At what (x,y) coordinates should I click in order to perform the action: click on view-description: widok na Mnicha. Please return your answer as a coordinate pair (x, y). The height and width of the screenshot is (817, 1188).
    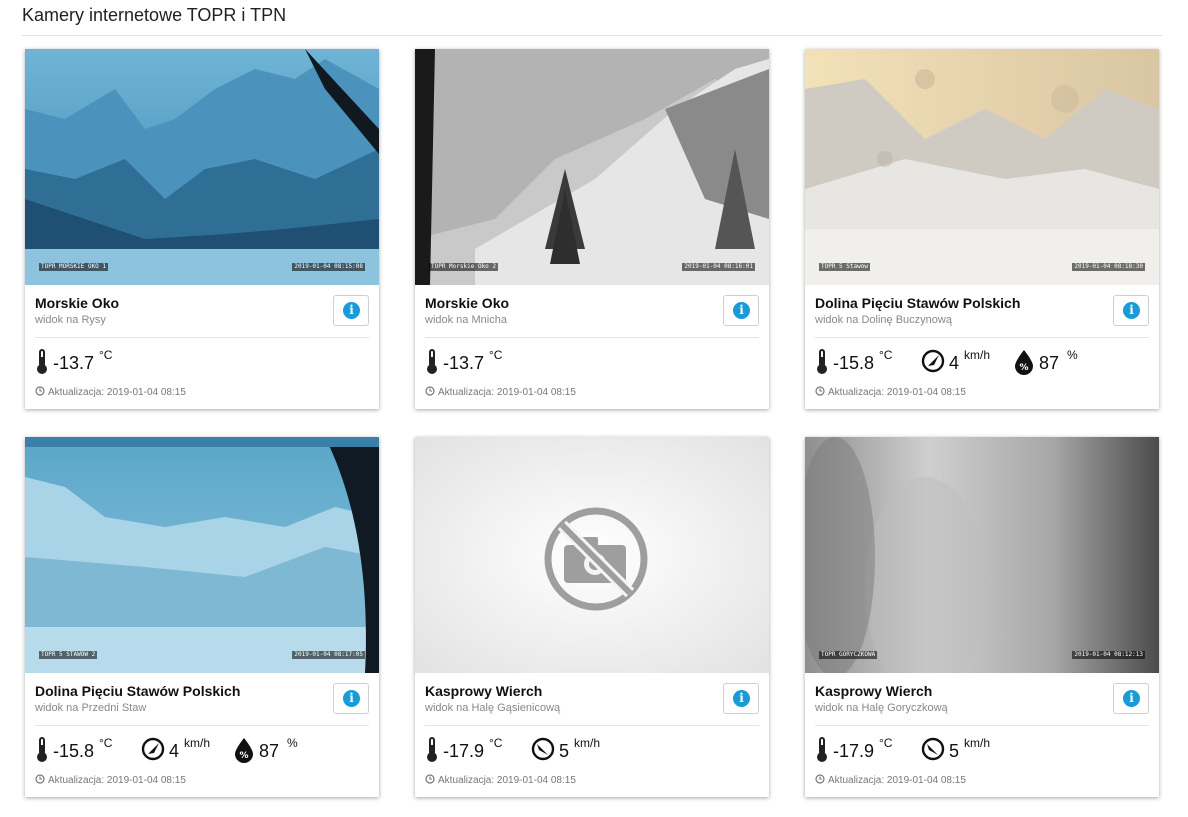
    Looking at the image, I should click on (466, 320).